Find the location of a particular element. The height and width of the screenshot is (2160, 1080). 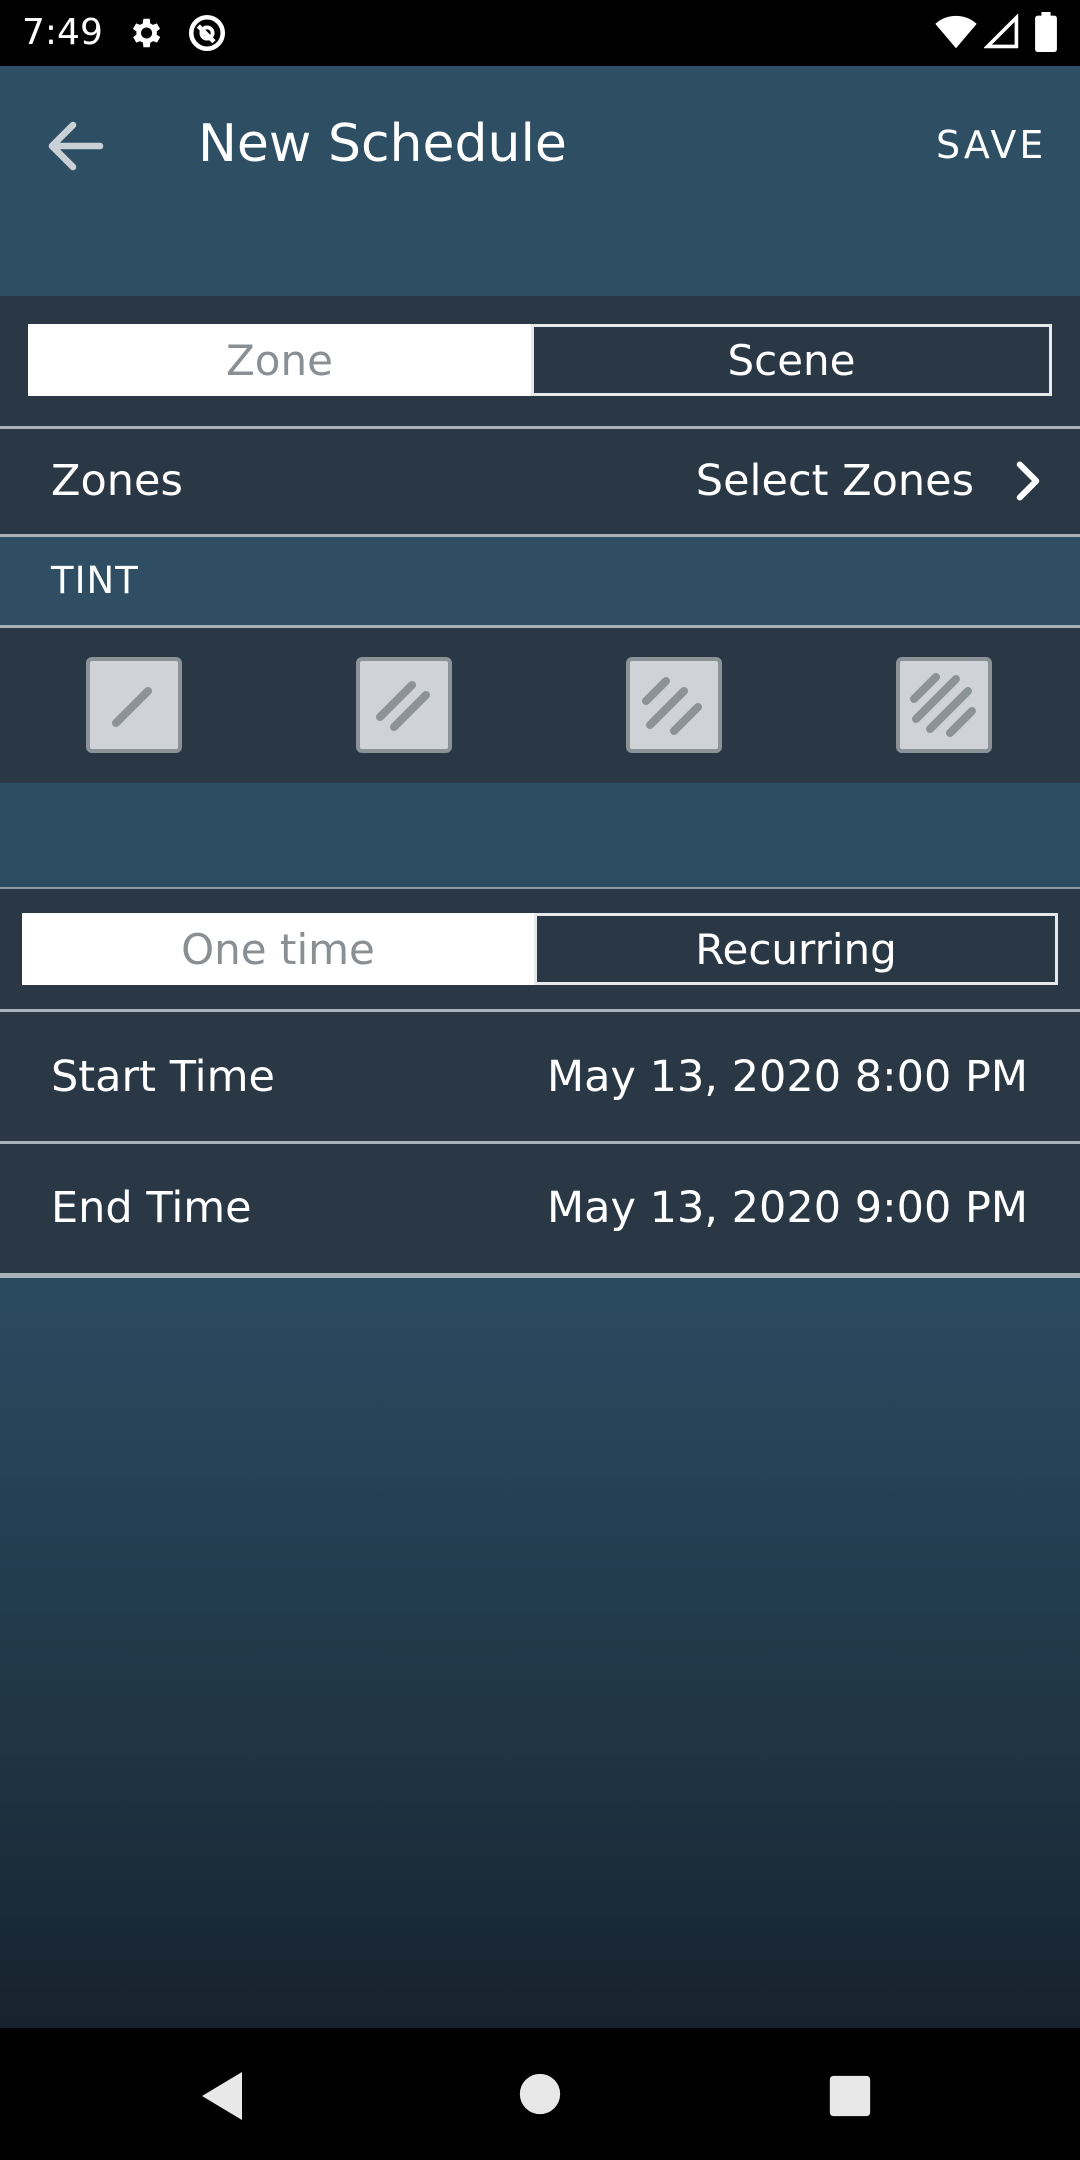

divider is located at coordinates (540, 1275).